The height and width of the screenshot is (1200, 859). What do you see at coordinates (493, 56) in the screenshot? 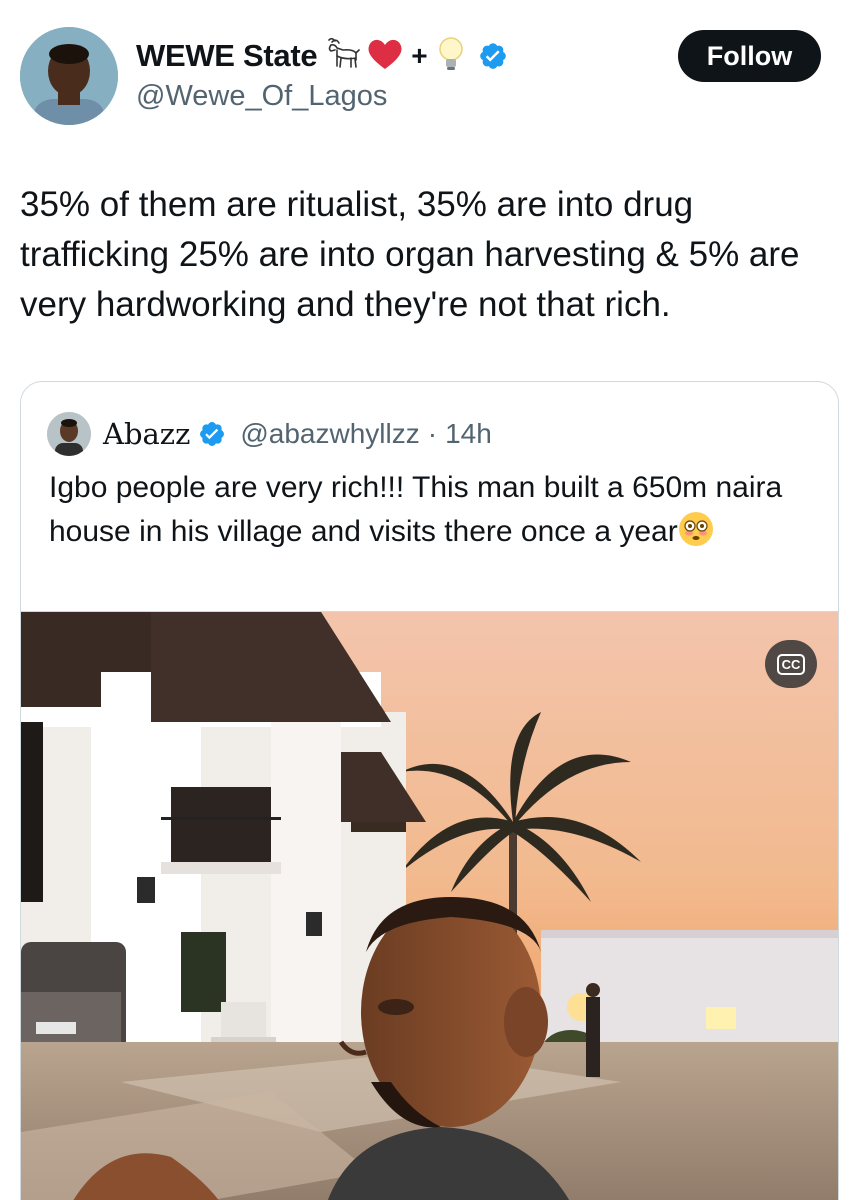
I see `verified-badge-icon` at bounding box center [493, 56].